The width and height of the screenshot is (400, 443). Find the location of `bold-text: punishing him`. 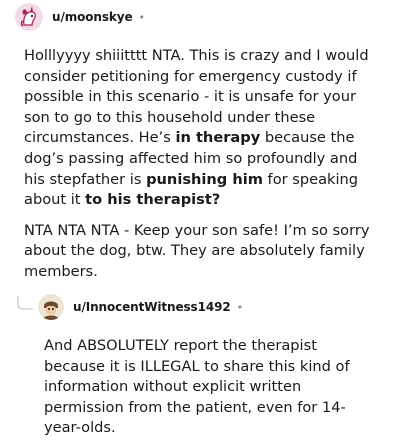

bold-text: punishing him is located at coordinates (204, 179).